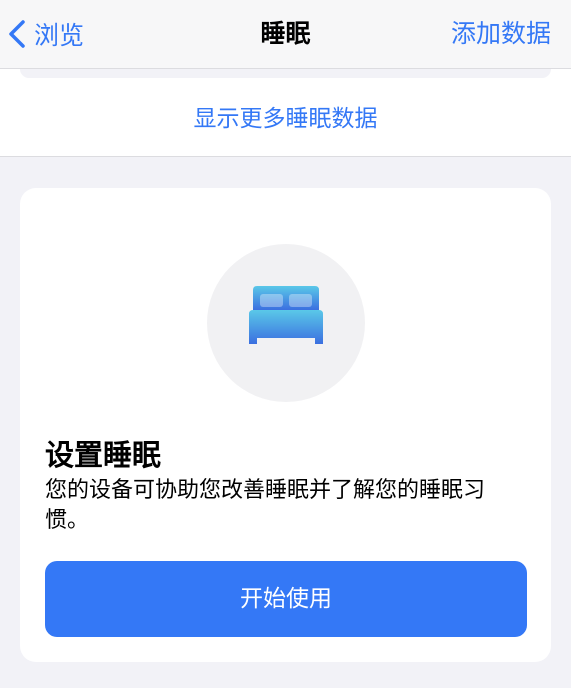  What do you see at coordinates (265, 505) in the screenshot?
I see `card-description: 您的设备可协助您改善睡眠并了解您的睡眠习惯。` at bounding box center [265, 505].